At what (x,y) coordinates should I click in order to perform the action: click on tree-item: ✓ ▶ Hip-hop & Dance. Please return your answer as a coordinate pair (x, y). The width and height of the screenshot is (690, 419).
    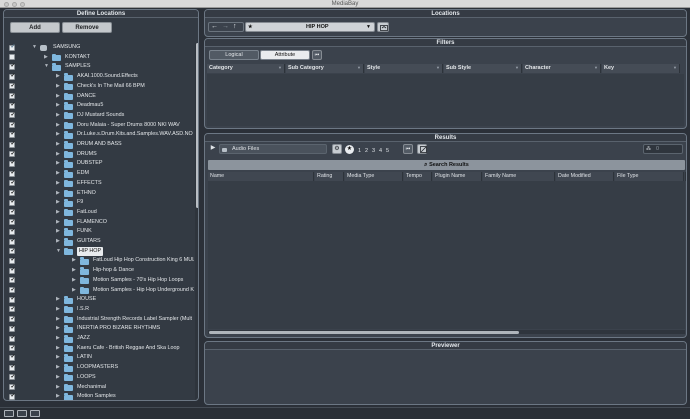
    Looking at the image, I should click on (99, 271).